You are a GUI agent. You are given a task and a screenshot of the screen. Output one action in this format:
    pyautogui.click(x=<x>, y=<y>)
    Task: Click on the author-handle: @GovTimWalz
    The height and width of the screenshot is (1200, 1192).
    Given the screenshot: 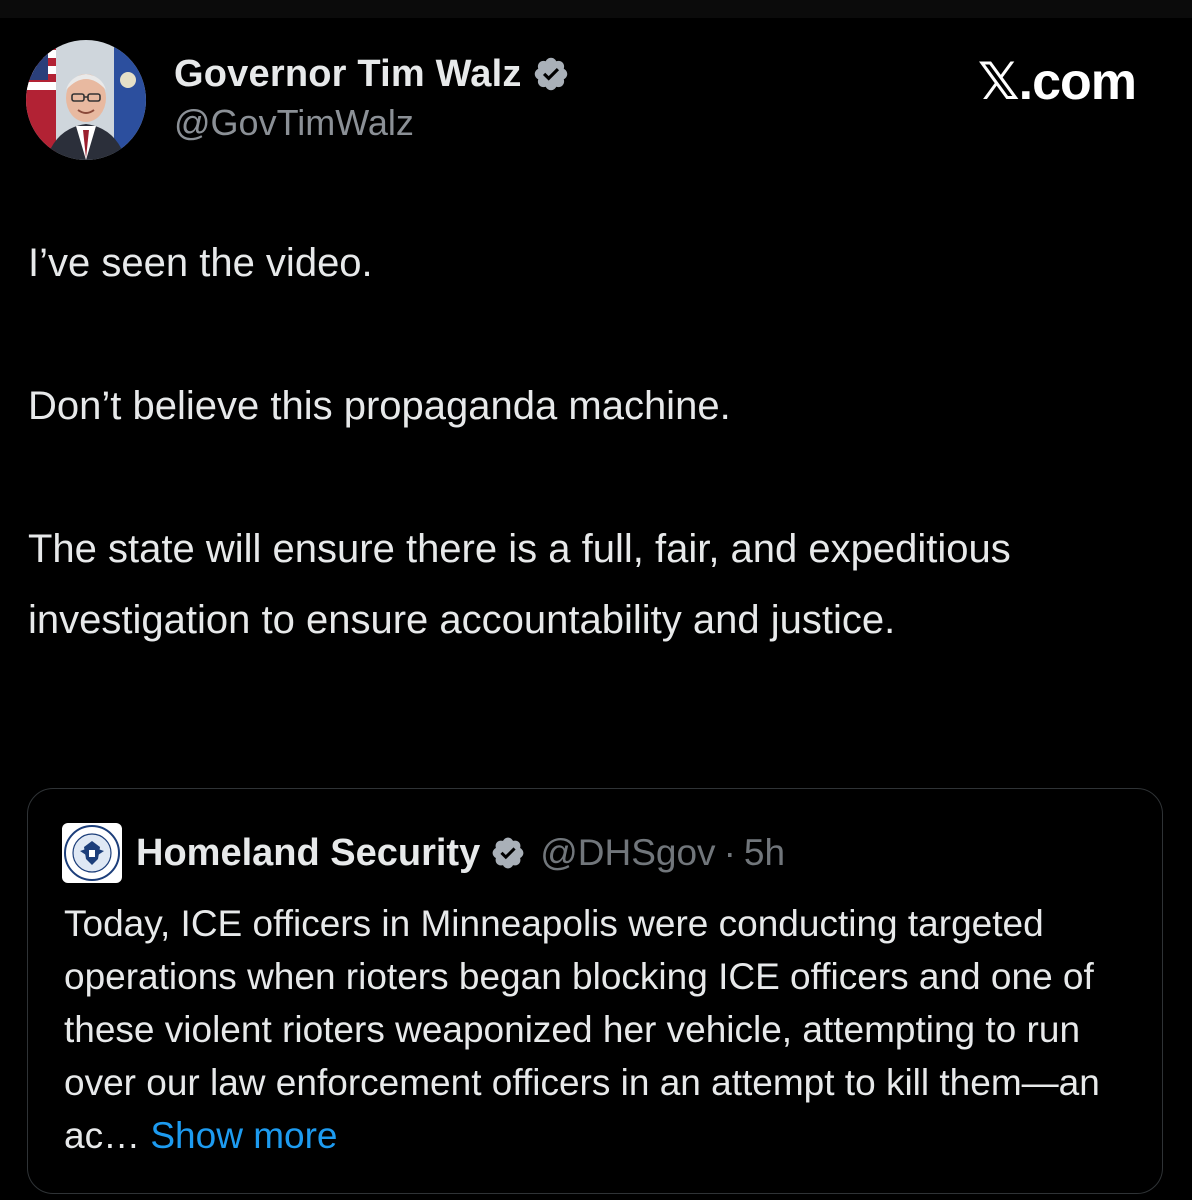 What is the action you would take?
    pyautogui.click(x=372, y=123)
    